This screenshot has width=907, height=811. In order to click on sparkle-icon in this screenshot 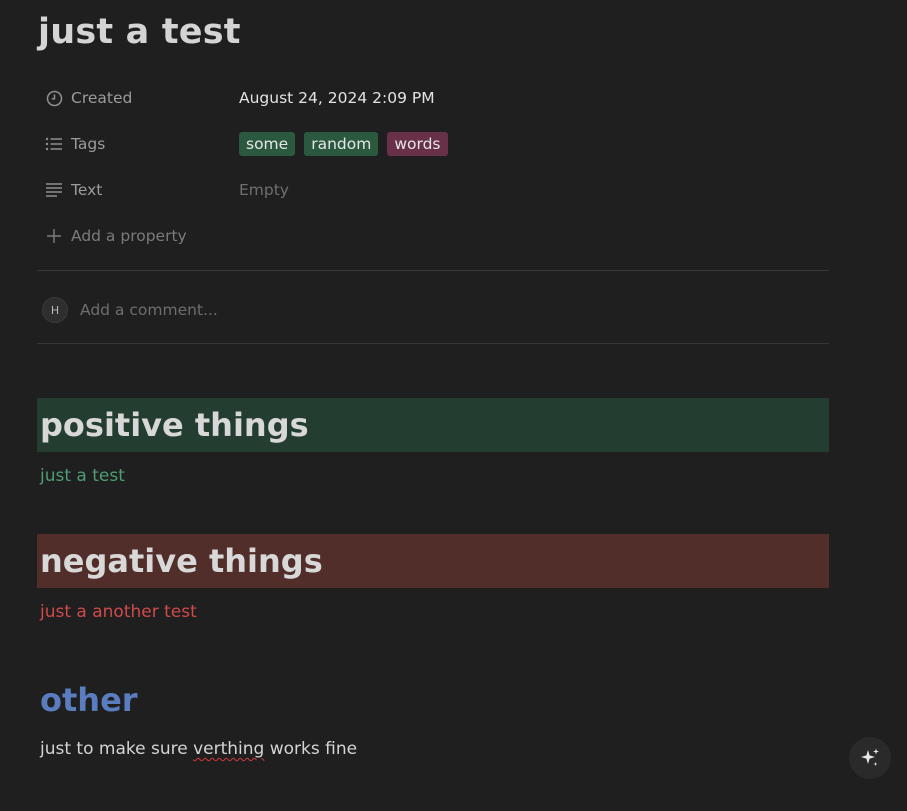, I will do `click(870, 758)`.